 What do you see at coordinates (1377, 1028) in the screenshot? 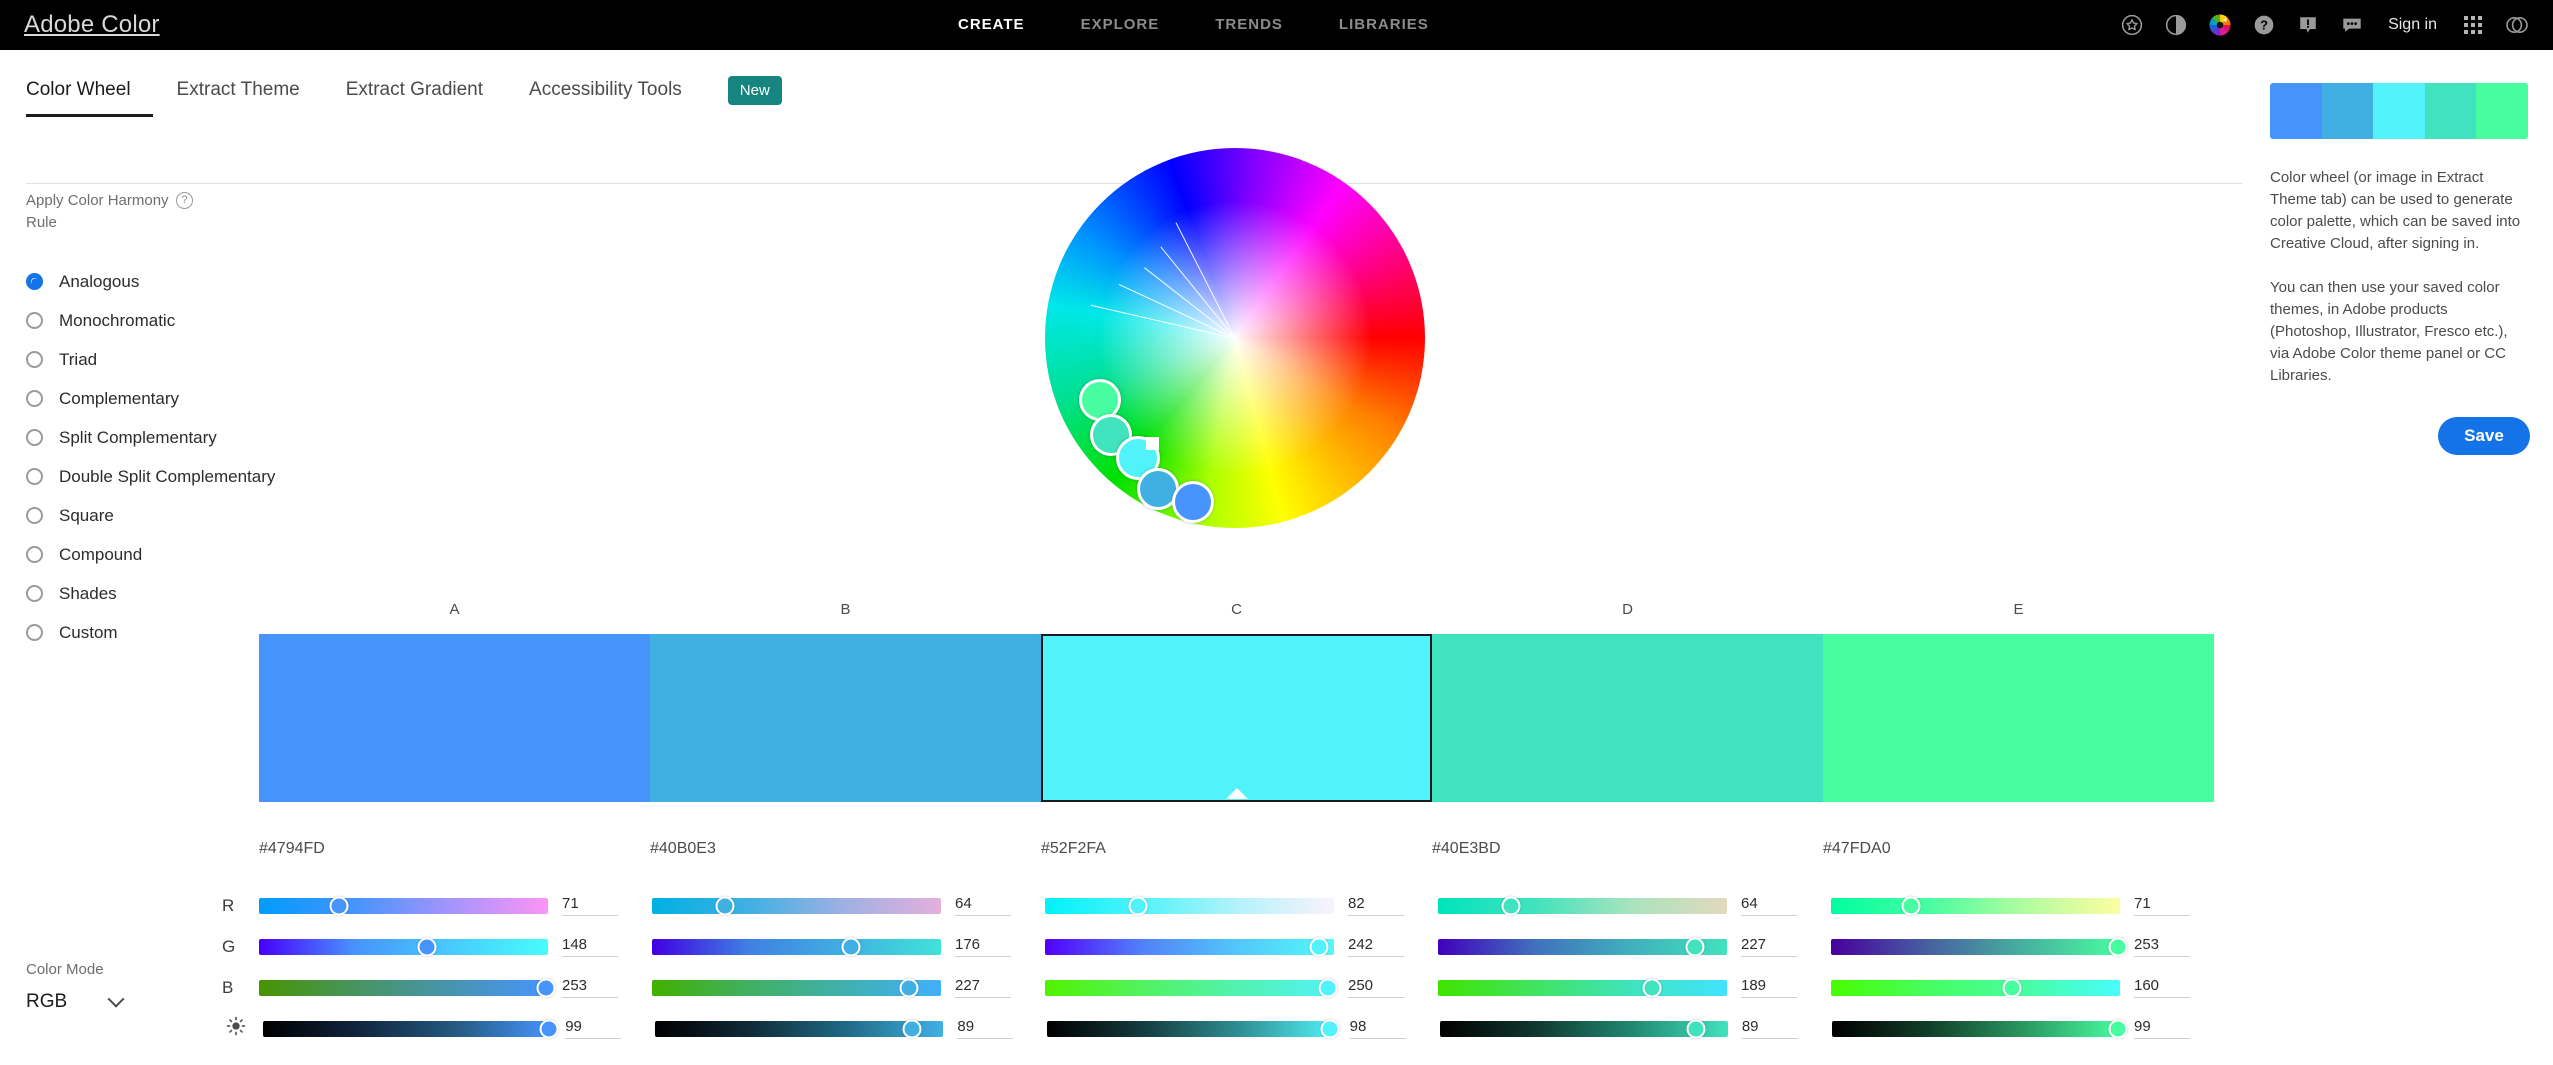
I see `slider-value-c-brightness: 98` at bounding box center [1377, 1028].